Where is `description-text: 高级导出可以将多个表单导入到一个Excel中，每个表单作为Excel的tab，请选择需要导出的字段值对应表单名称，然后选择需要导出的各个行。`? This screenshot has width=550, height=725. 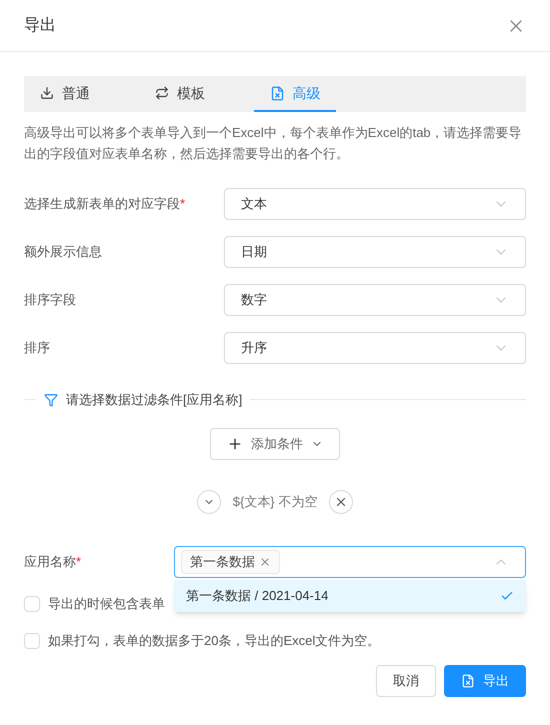
description-text: 高级导出可以将多个表单导入到一个Excel中，每个表单作为Excel的tab，请选择需要导出的字段值对应表单名称，然后选择需要导出的各个行。 is located at coordinates (273, 143).